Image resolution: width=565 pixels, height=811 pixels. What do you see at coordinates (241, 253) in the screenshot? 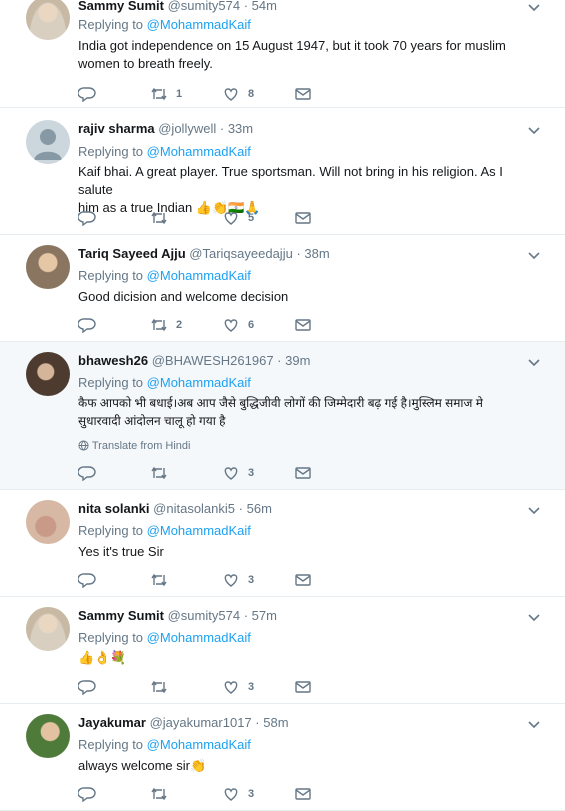
I see `user-handle: @Tariqsayeedajju` at bounding box center [241, 253].